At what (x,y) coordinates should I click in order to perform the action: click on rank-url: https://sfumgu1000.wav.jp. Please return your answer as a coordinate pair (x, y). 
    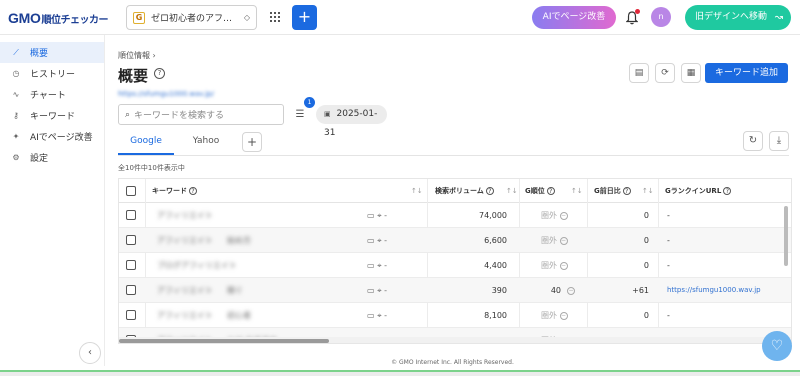
    Looking at the image, I should click on (714, 290).